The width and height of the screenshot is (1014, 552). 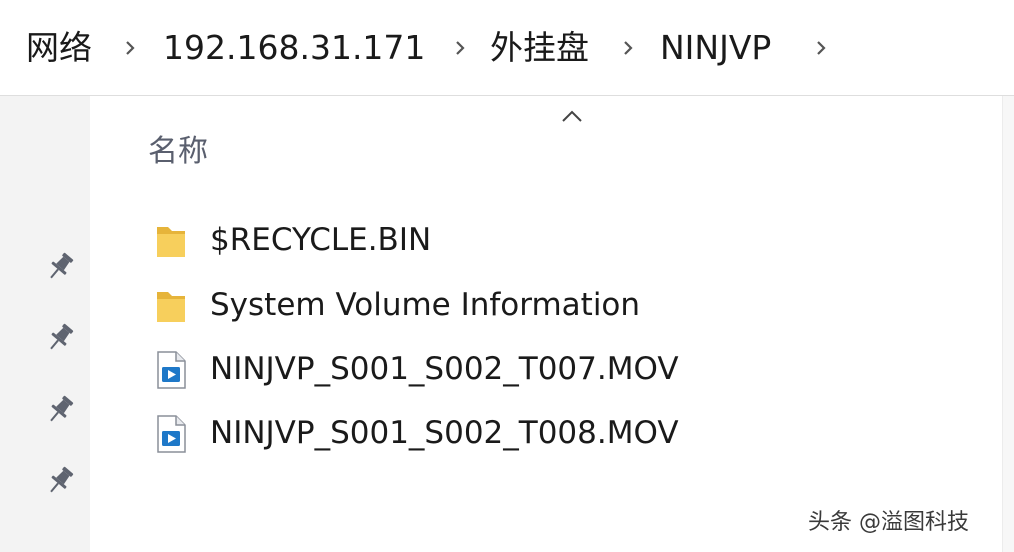 What do you see at coordinates (538, 240) in the screenshot?
I see `list-item: $RECYCLE.BIN` at bounding box center [538, 240].